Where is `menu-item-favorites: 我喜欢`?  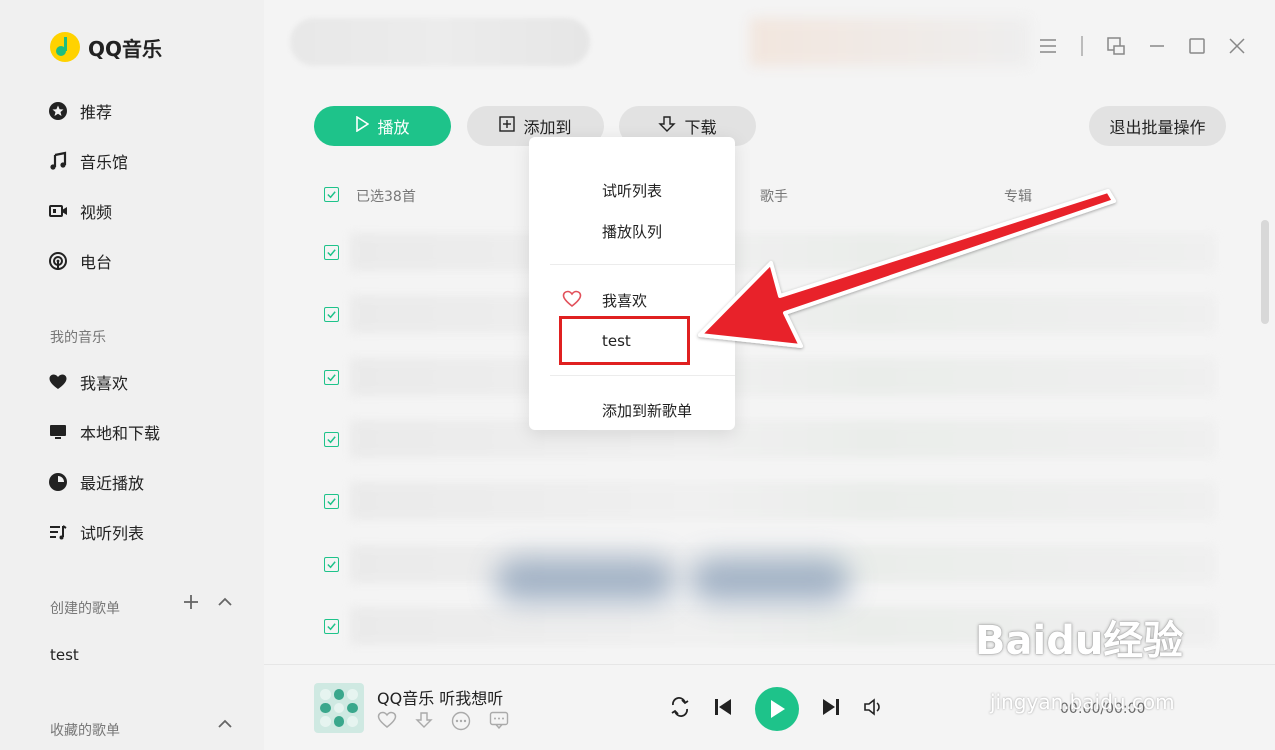
menu-item-favorites: 我喜欢 is located at coordinates (624, 300).